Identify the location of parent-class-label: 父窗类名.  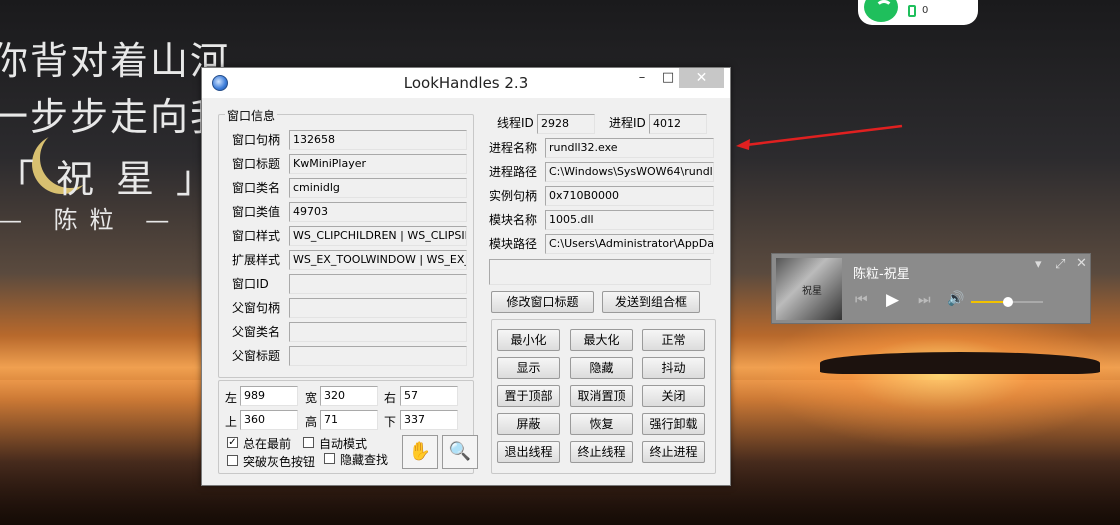
(256, 332).